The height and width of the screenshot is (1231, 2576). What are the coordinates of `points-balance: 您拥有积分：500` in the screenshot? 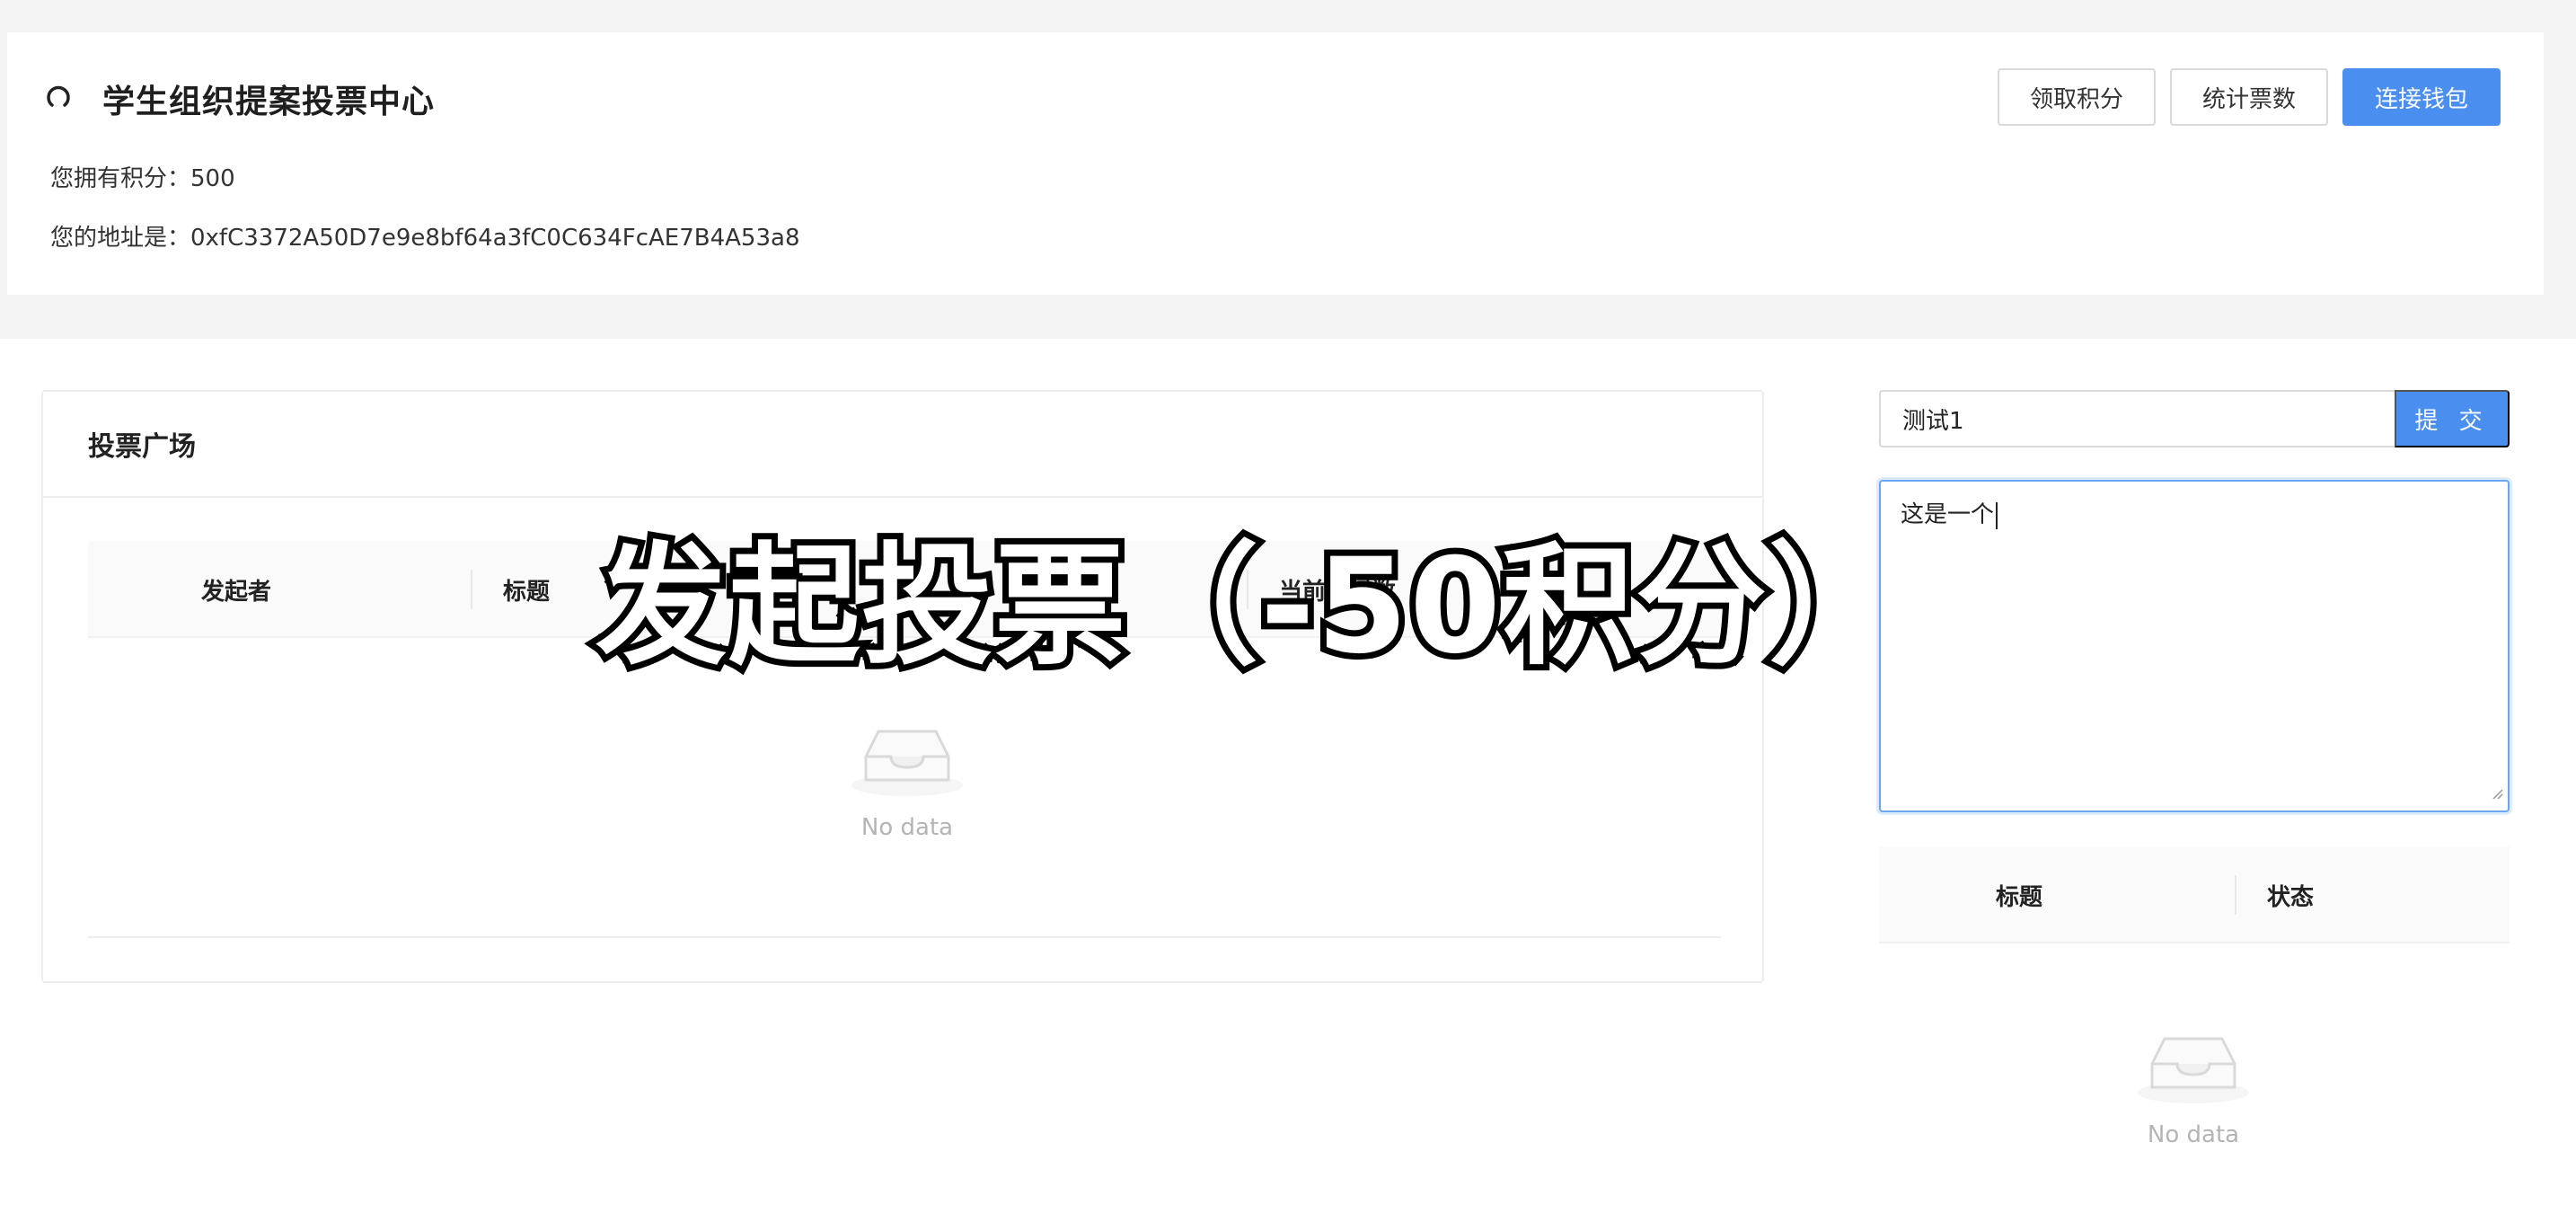 It's located at (142, 178).